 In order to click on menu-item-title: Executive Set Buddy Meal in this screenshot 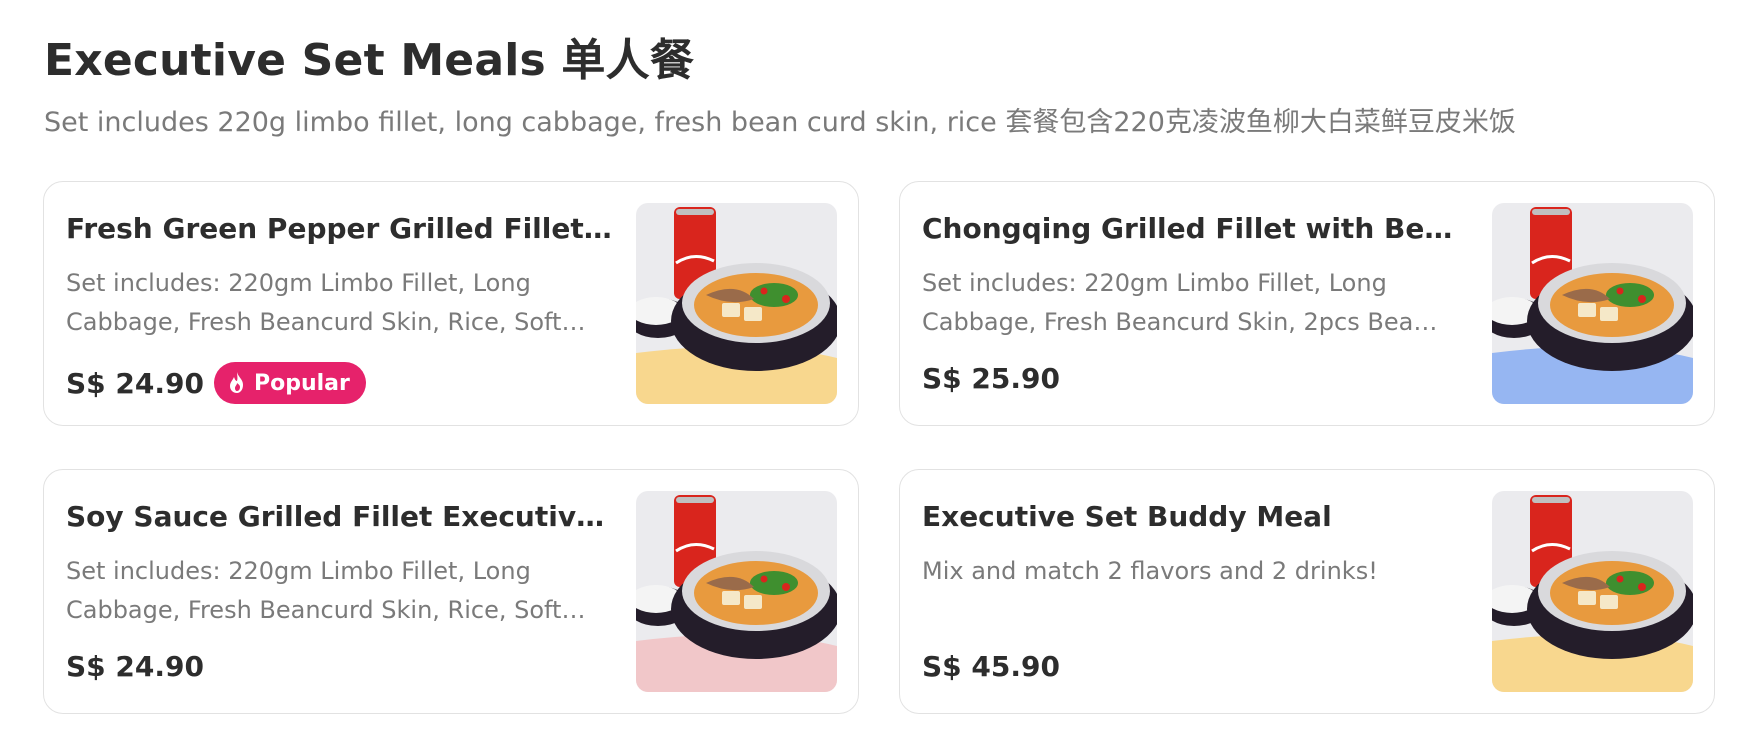, I will do `click(1127, 516)`.